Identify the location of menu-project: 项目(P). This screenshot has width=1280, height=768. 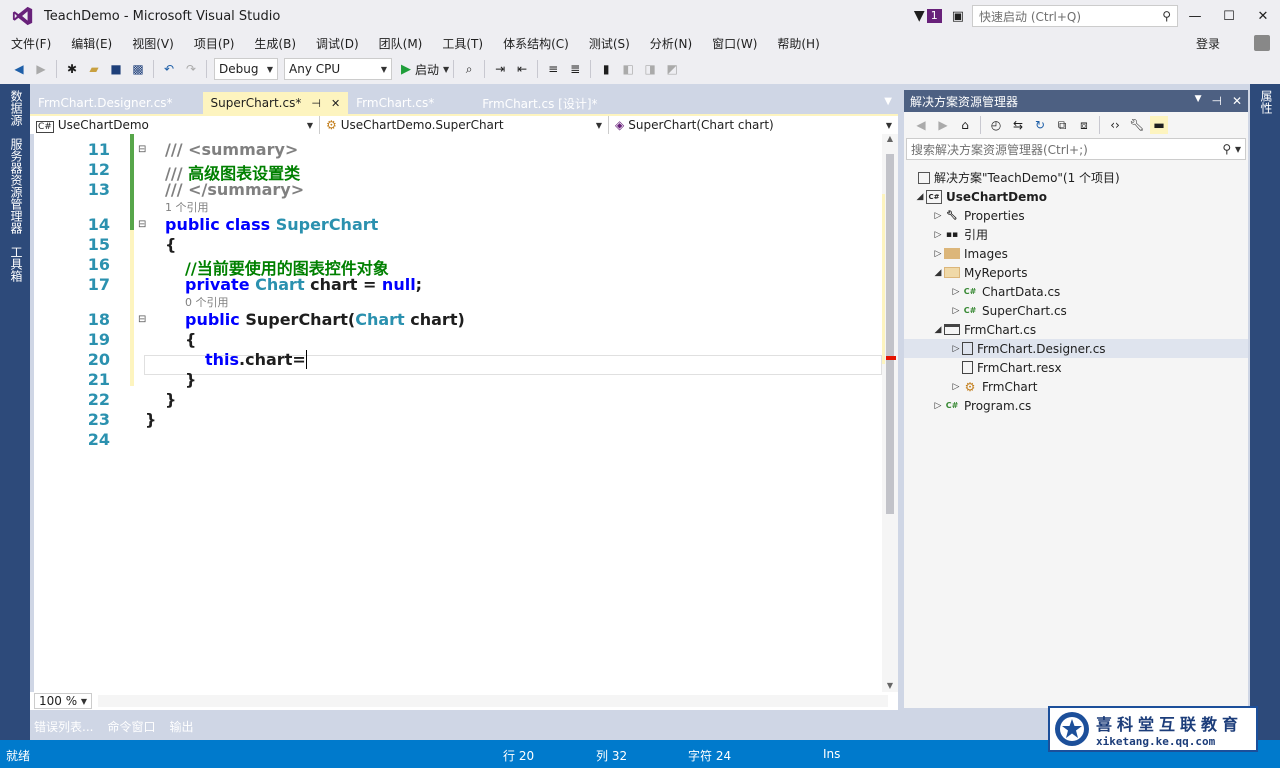
(213, 43).